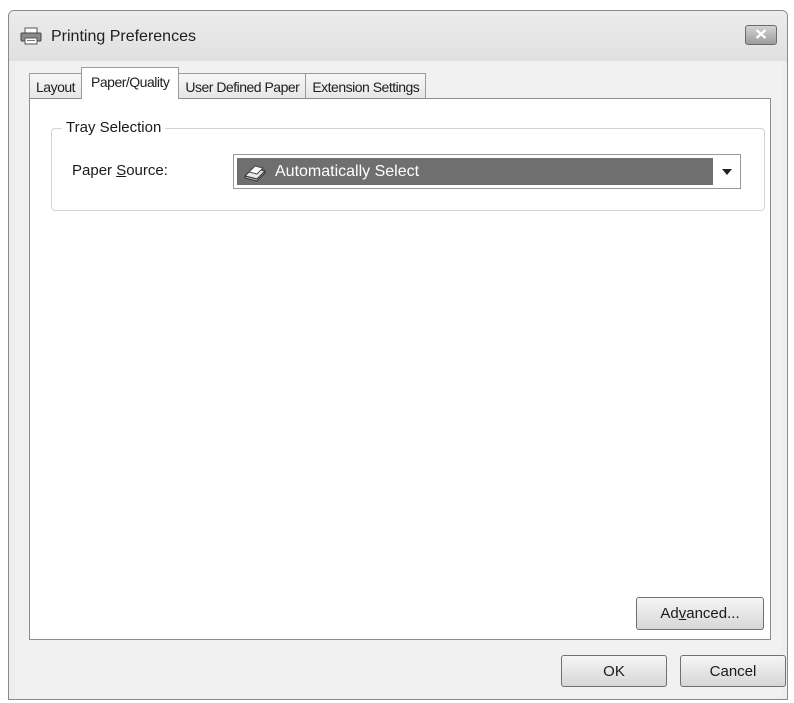  What do you see at coordinates (242, 86) in the screenshot?
I see `tab-user-defined-paper: User Defined Paper` at bounding box center [242, 86].